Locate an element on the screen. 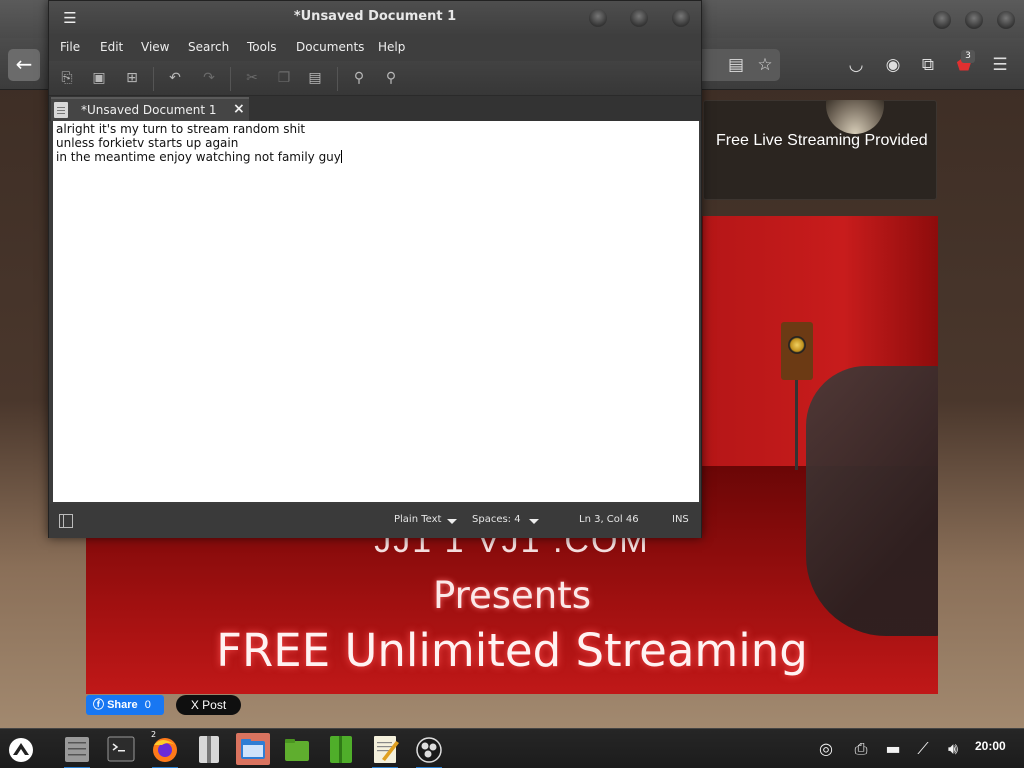  editor-titlebar: ☰ *Unsaved Document 1 is located at coordinates (375, 17).